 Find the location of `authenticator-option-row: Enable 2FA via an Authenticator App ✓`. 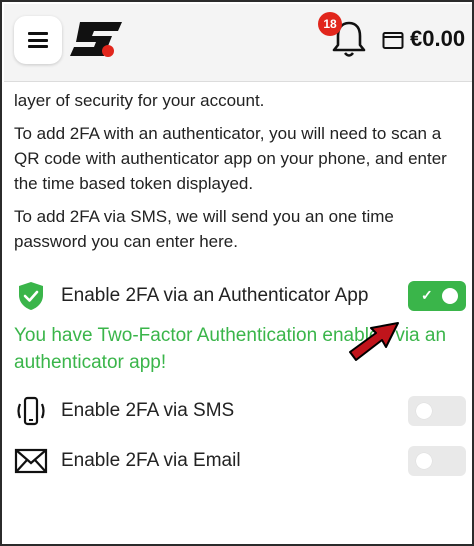

authenticator-option-row: Enable 2FA via an Authenticator App ✓ is located at coordinates (240, 296).